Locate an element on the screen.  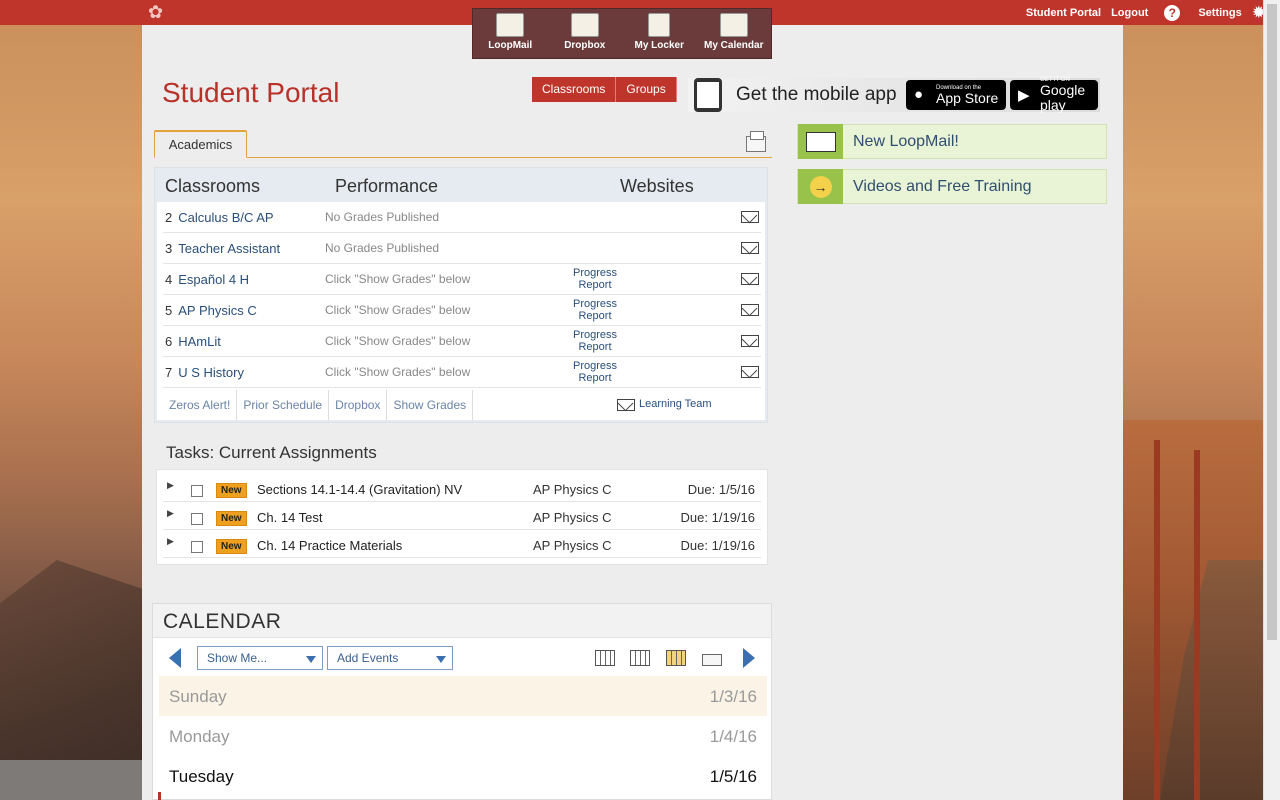
task-name: Ch. 14 Test is located at coordinates (290, 517).